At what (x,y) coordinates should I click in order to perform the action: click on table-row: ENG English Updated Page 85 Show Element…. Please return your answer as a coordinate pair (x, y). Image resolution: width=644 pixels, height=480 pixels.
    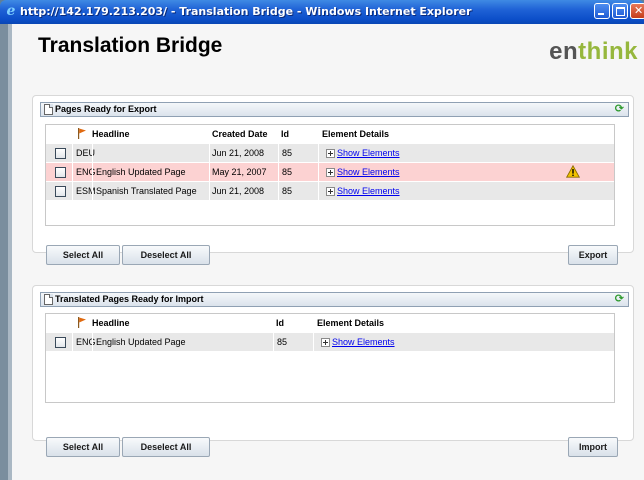
    Looking at the image, I should click on (330, 341).